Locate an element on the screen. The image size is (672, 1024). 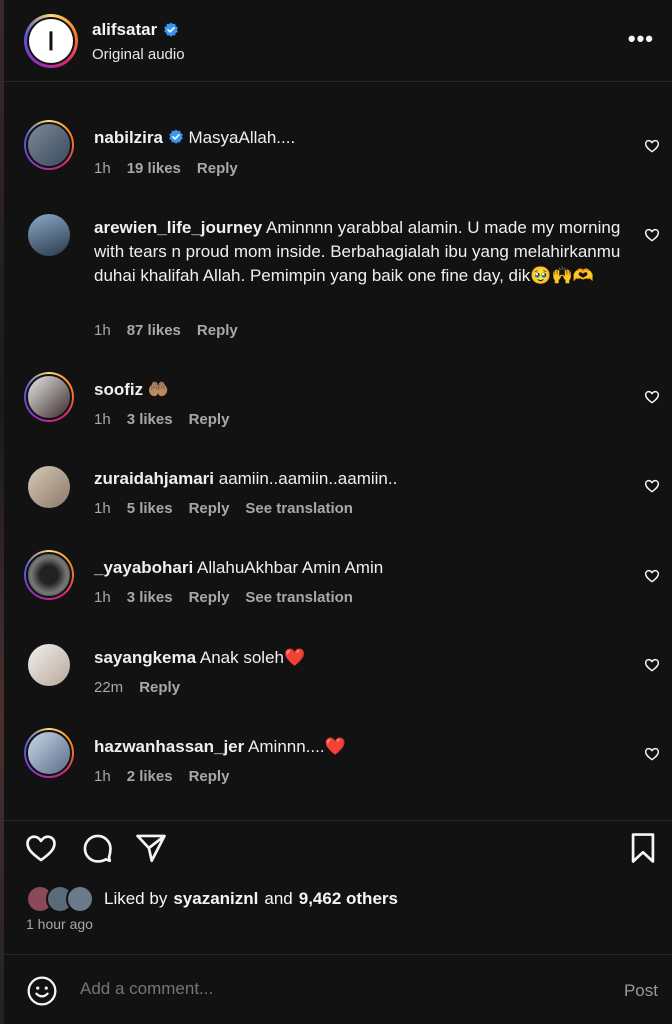
comment-meta: 1h 87 likes Reply is located at coordinates (166, 330).